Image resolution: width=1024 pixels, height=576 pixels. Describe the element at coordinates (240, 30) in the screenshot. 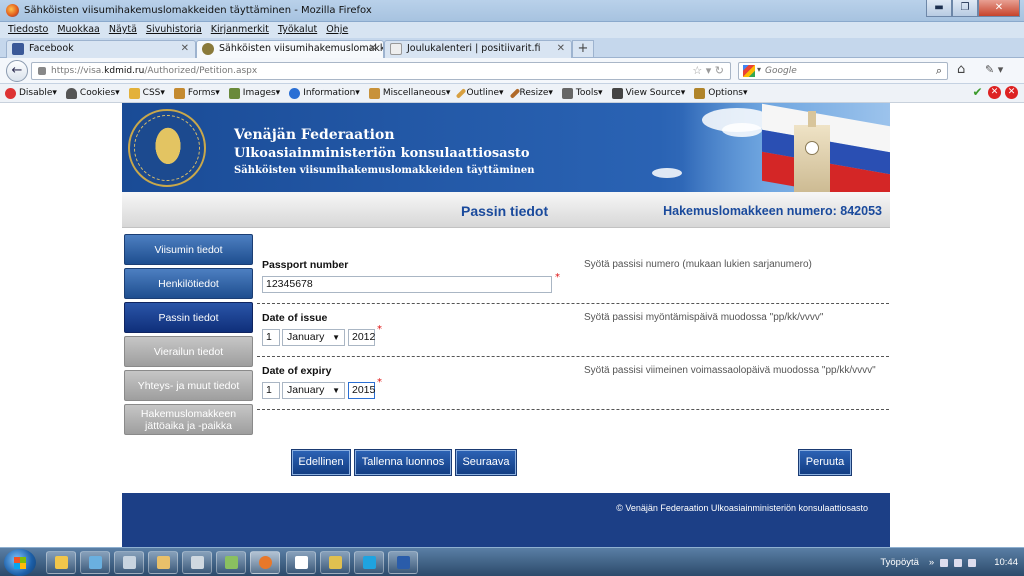

I see `menu-kirjanmerkit: Kirjanmerkit` at that location.